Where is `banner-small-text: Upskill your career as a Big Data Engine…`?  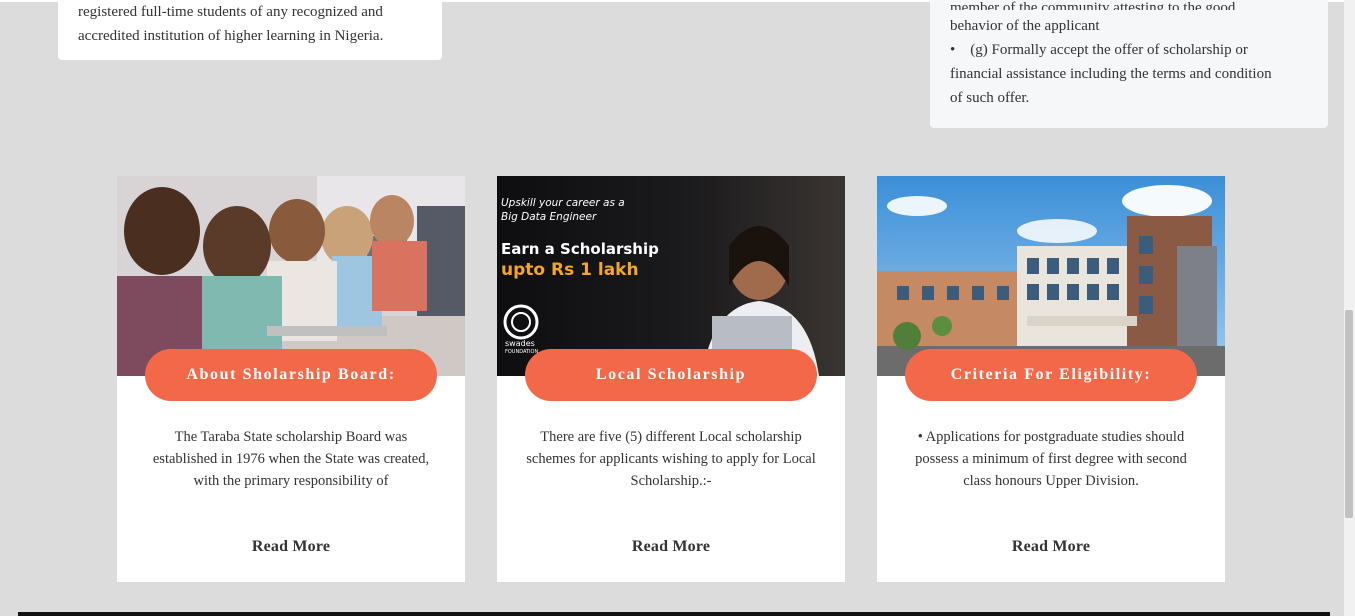
banner-small-text: Upskill your career as a Big Data Engine… is located at coordinates (563, 210).